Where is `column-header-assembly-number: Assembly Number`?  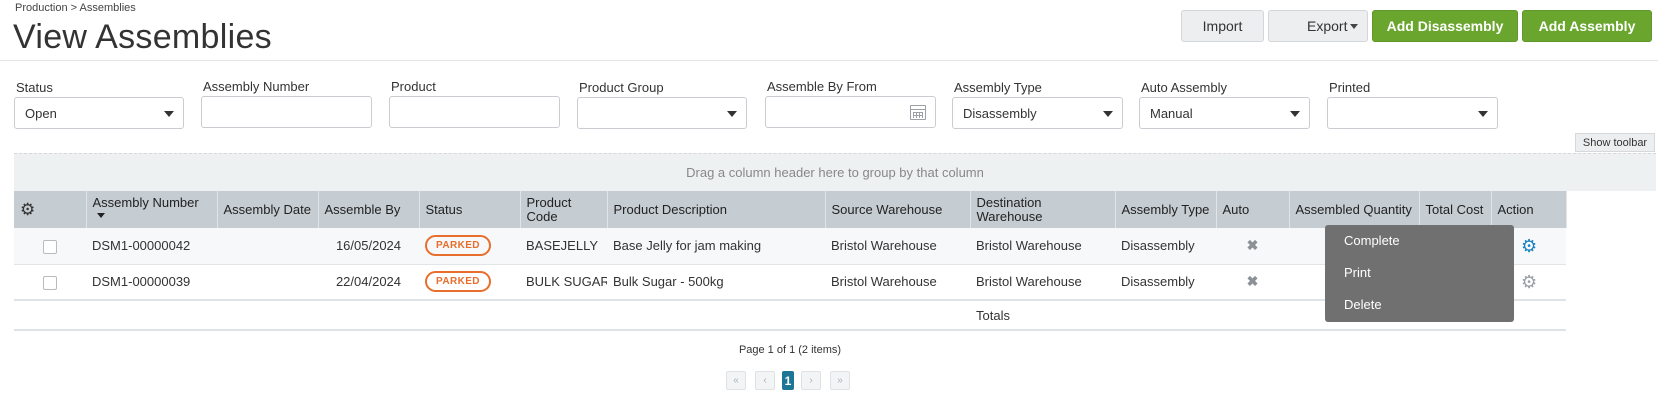 column-header-assembly-number: Assembly Number is located at coordinates (152, 209).